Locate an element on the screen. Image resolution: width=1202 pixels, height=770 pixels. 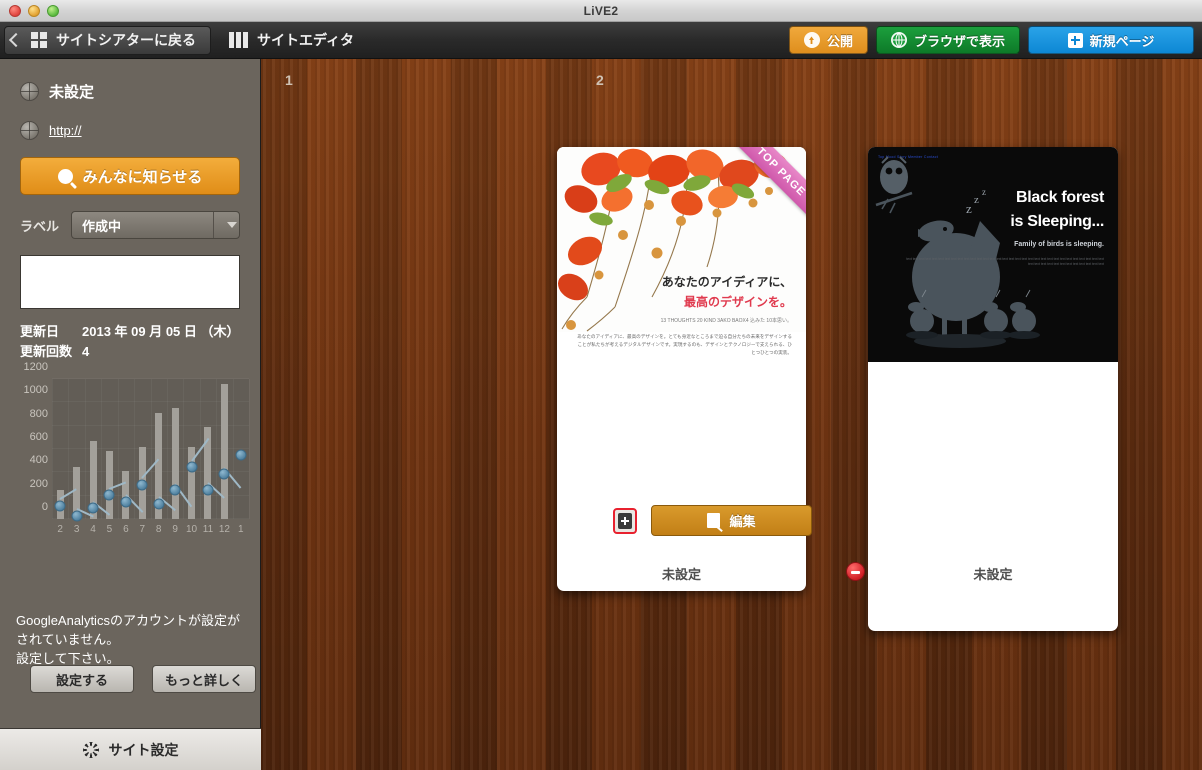
page-1-caption: 未設定 is located at coordinates (681, 574).